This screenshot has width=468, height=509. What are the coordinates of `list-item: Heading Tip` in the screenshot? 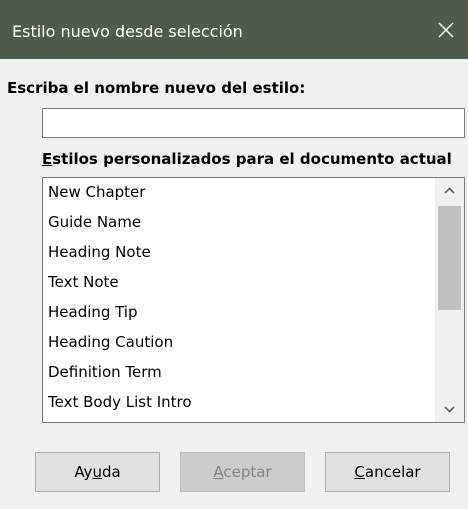 It's located at (93, 312).